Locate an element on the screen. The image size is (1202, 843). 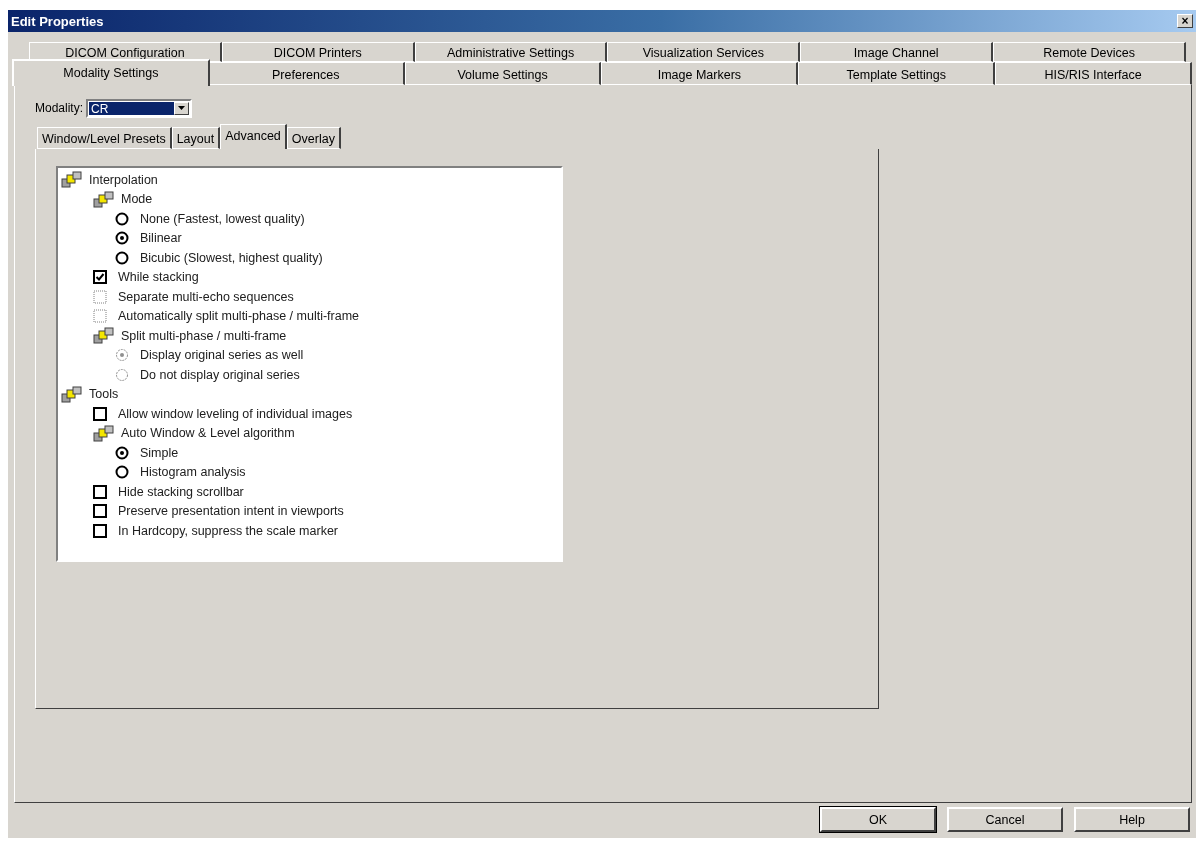
group-label: Auto Window & Level algorithm is located at coordinates (208, 433).